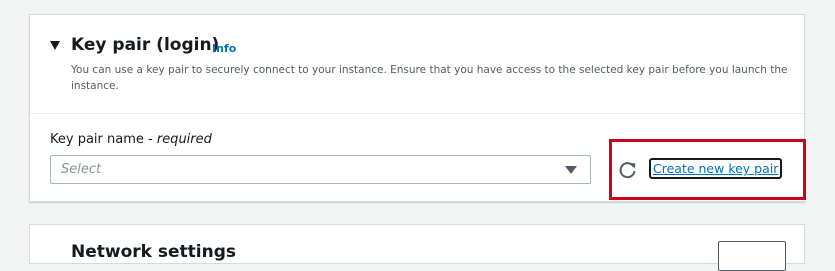  I want to click on info-link: Info, so click(224, 48).